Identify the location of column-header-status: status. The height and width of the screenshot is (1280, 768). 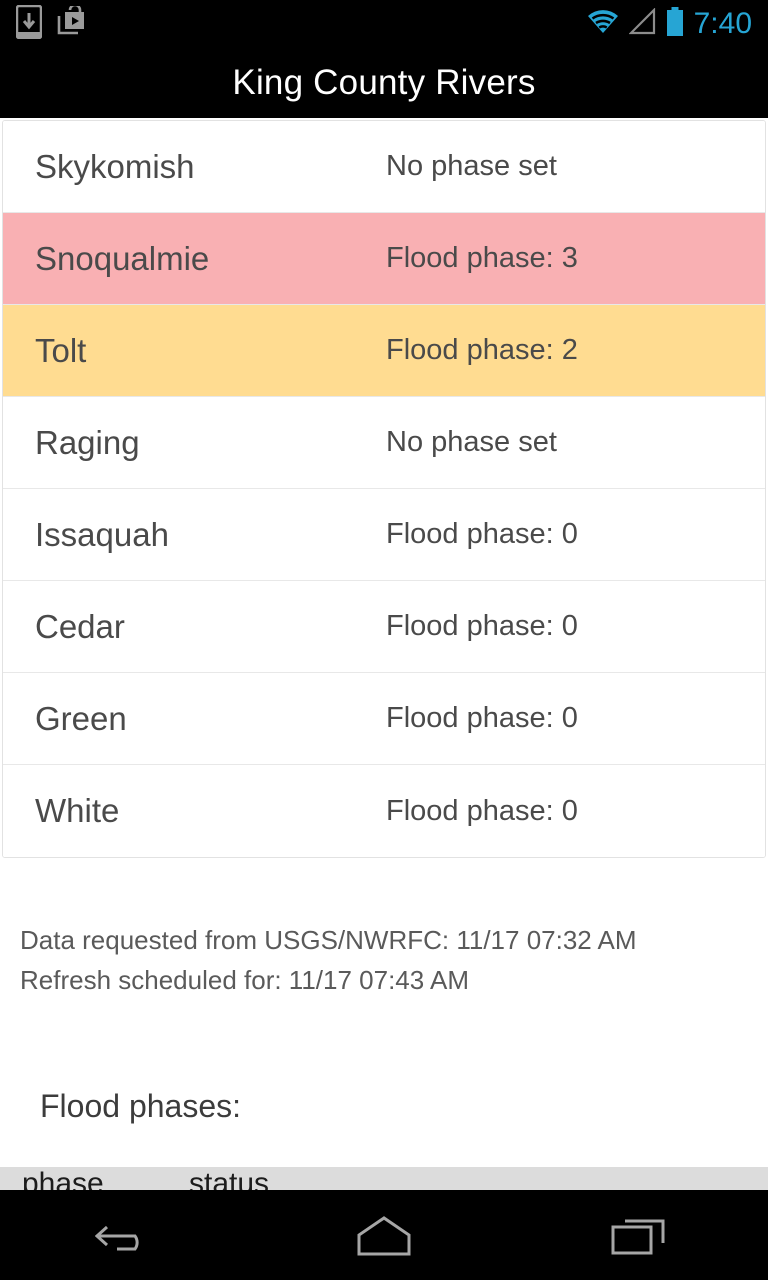
(229, 1179).